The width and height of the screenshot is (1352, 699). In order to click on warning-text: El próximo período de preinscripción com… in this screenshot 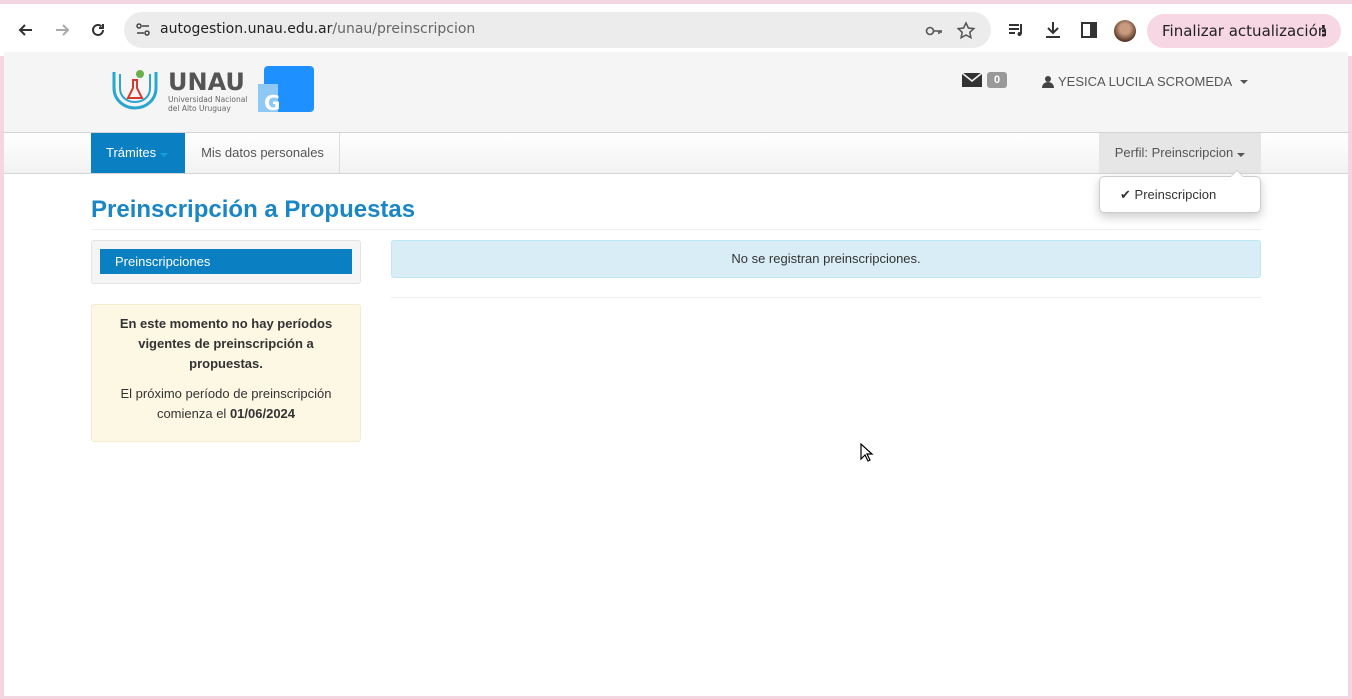, I will do `click(226, 403)`.